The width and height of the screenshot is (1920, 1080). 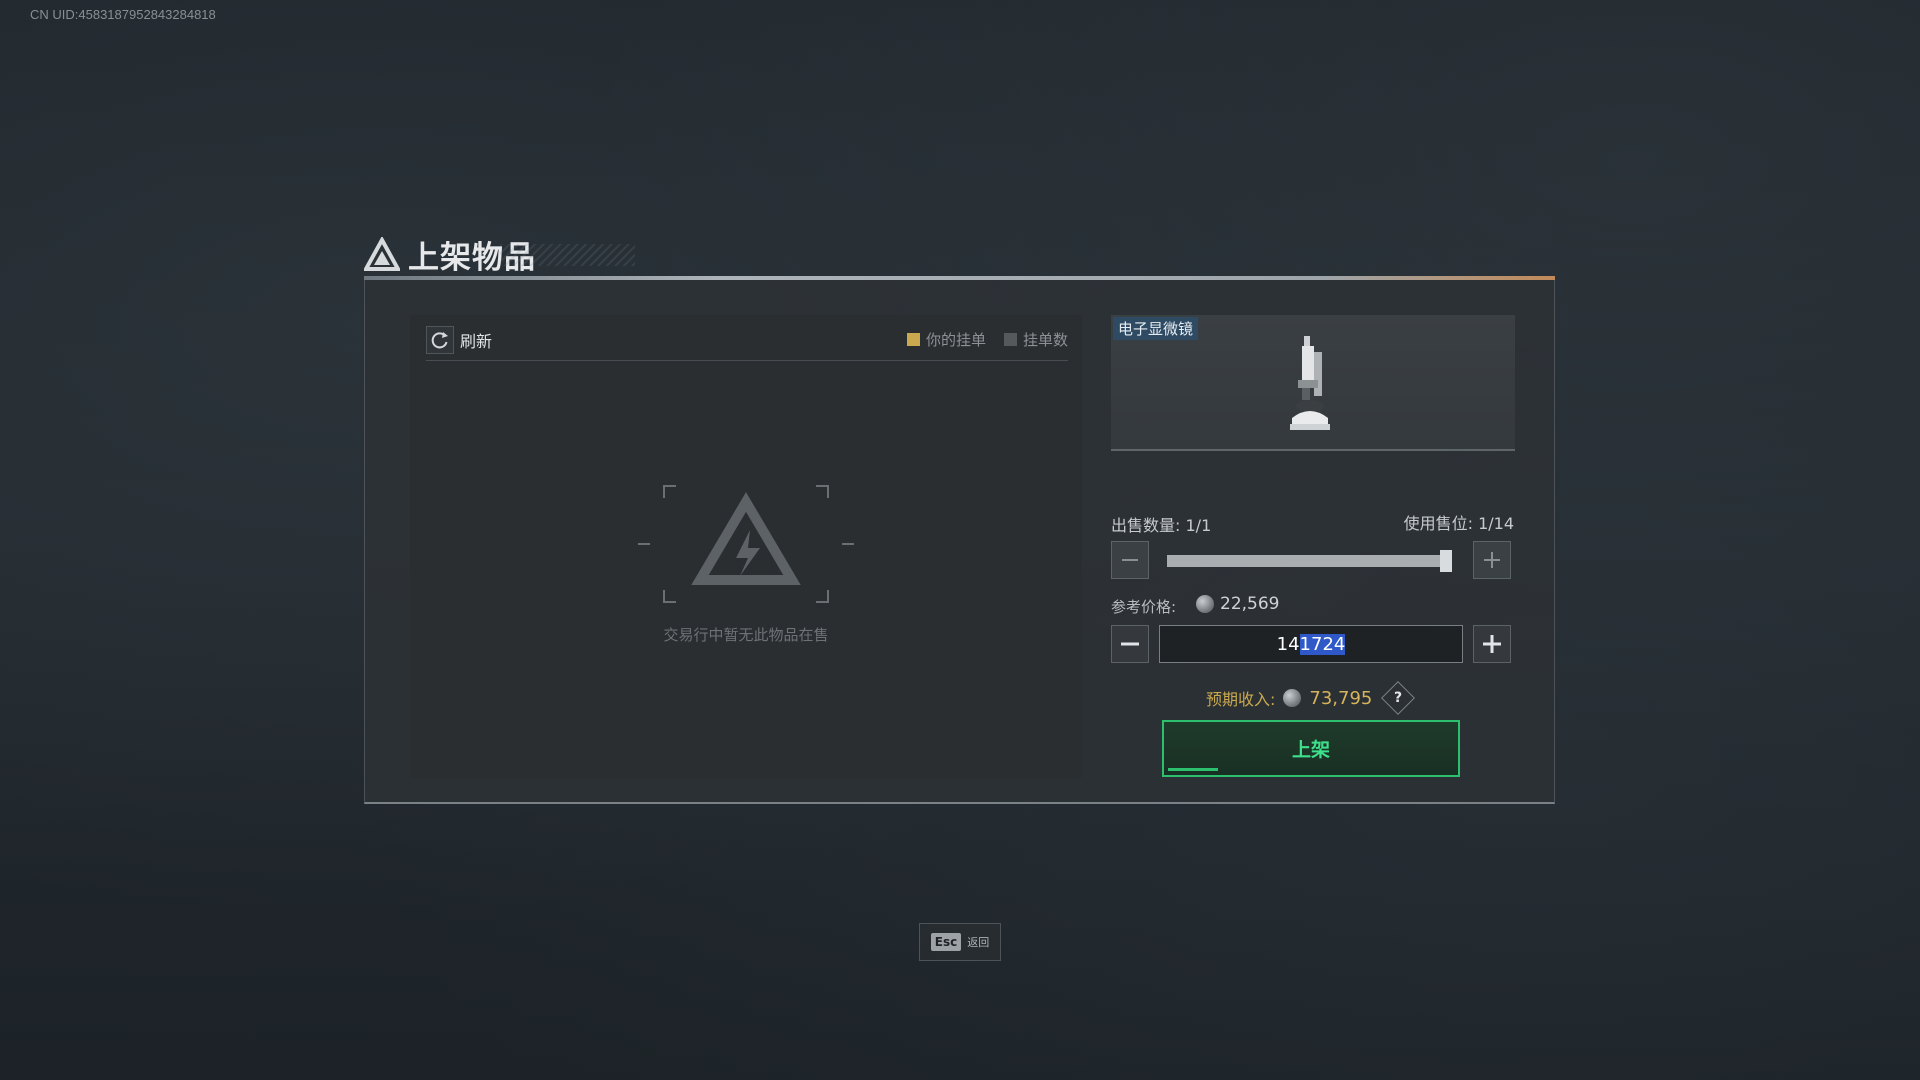 I want to click on button-accent-bar, so click(x=1193, y=769).